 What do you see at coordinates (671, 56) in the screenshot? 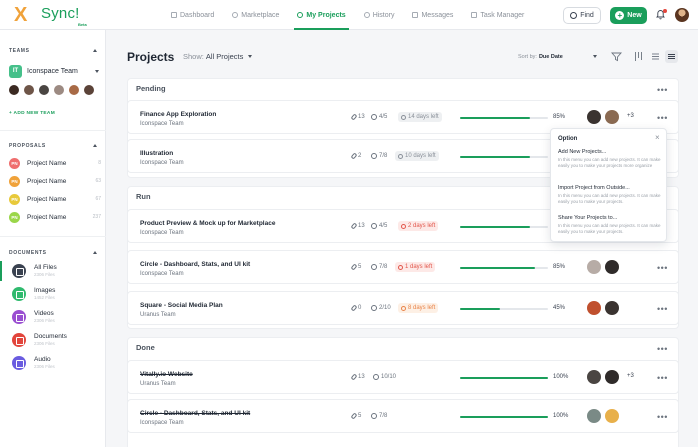
I see `compact-view-icon` at bounding box center [671, 56].